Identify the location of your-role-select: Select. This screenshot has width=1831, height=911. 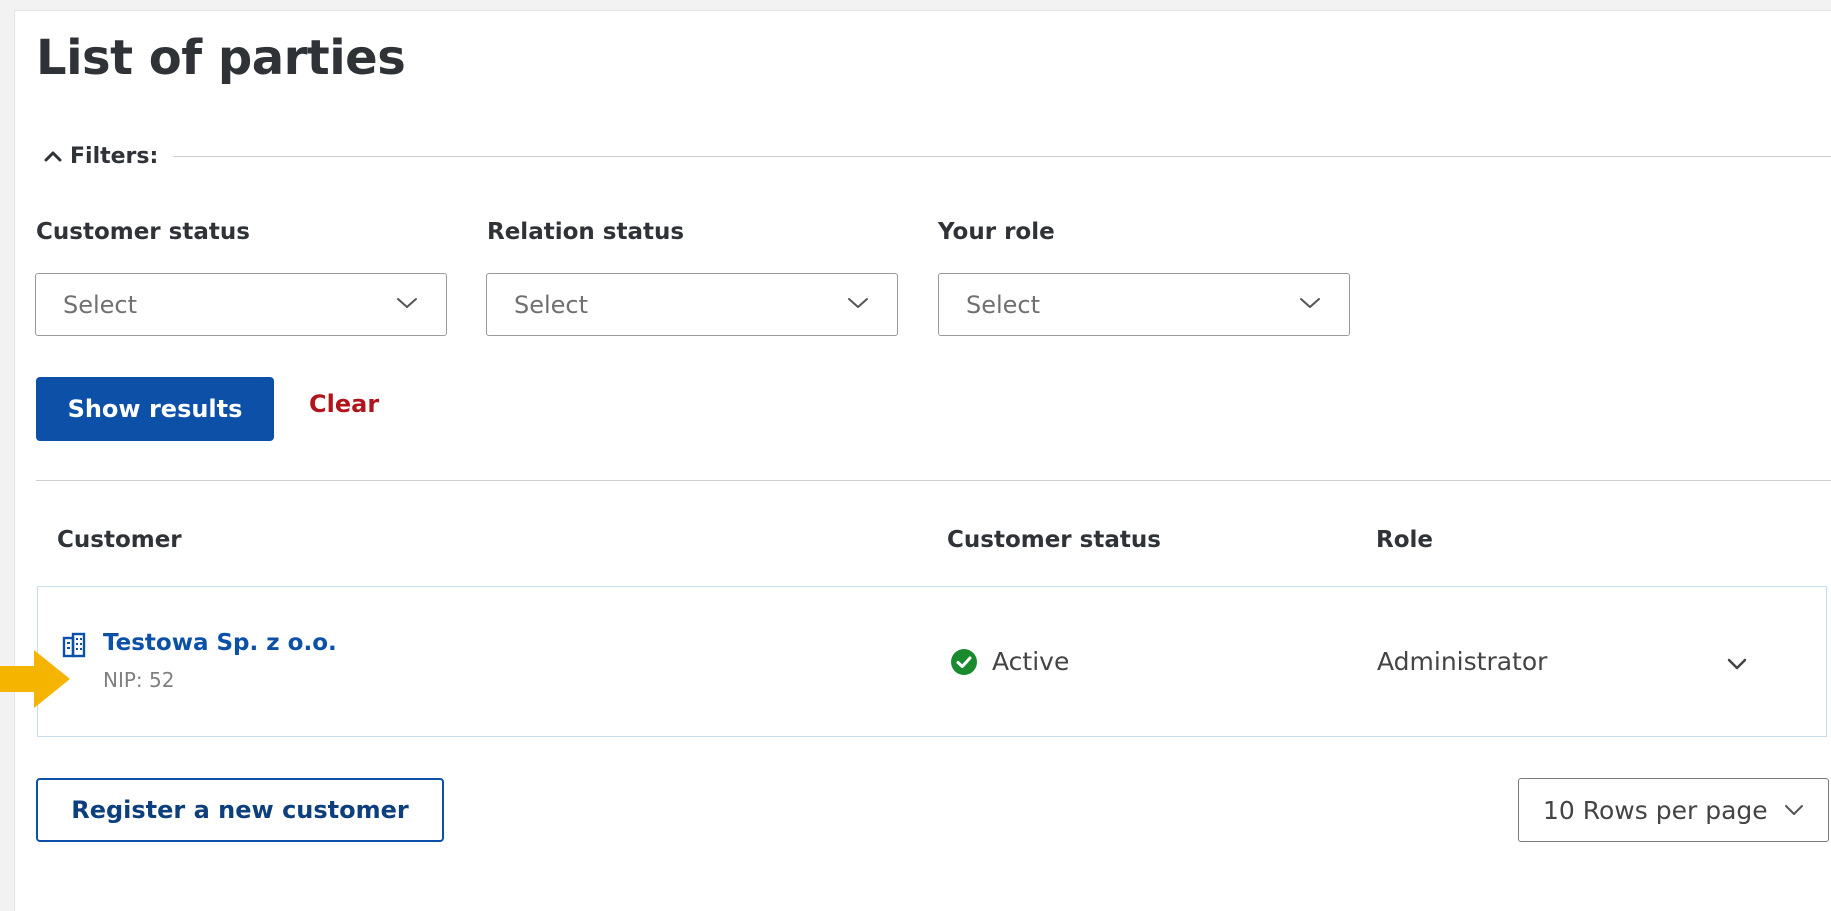
(1144, 304).